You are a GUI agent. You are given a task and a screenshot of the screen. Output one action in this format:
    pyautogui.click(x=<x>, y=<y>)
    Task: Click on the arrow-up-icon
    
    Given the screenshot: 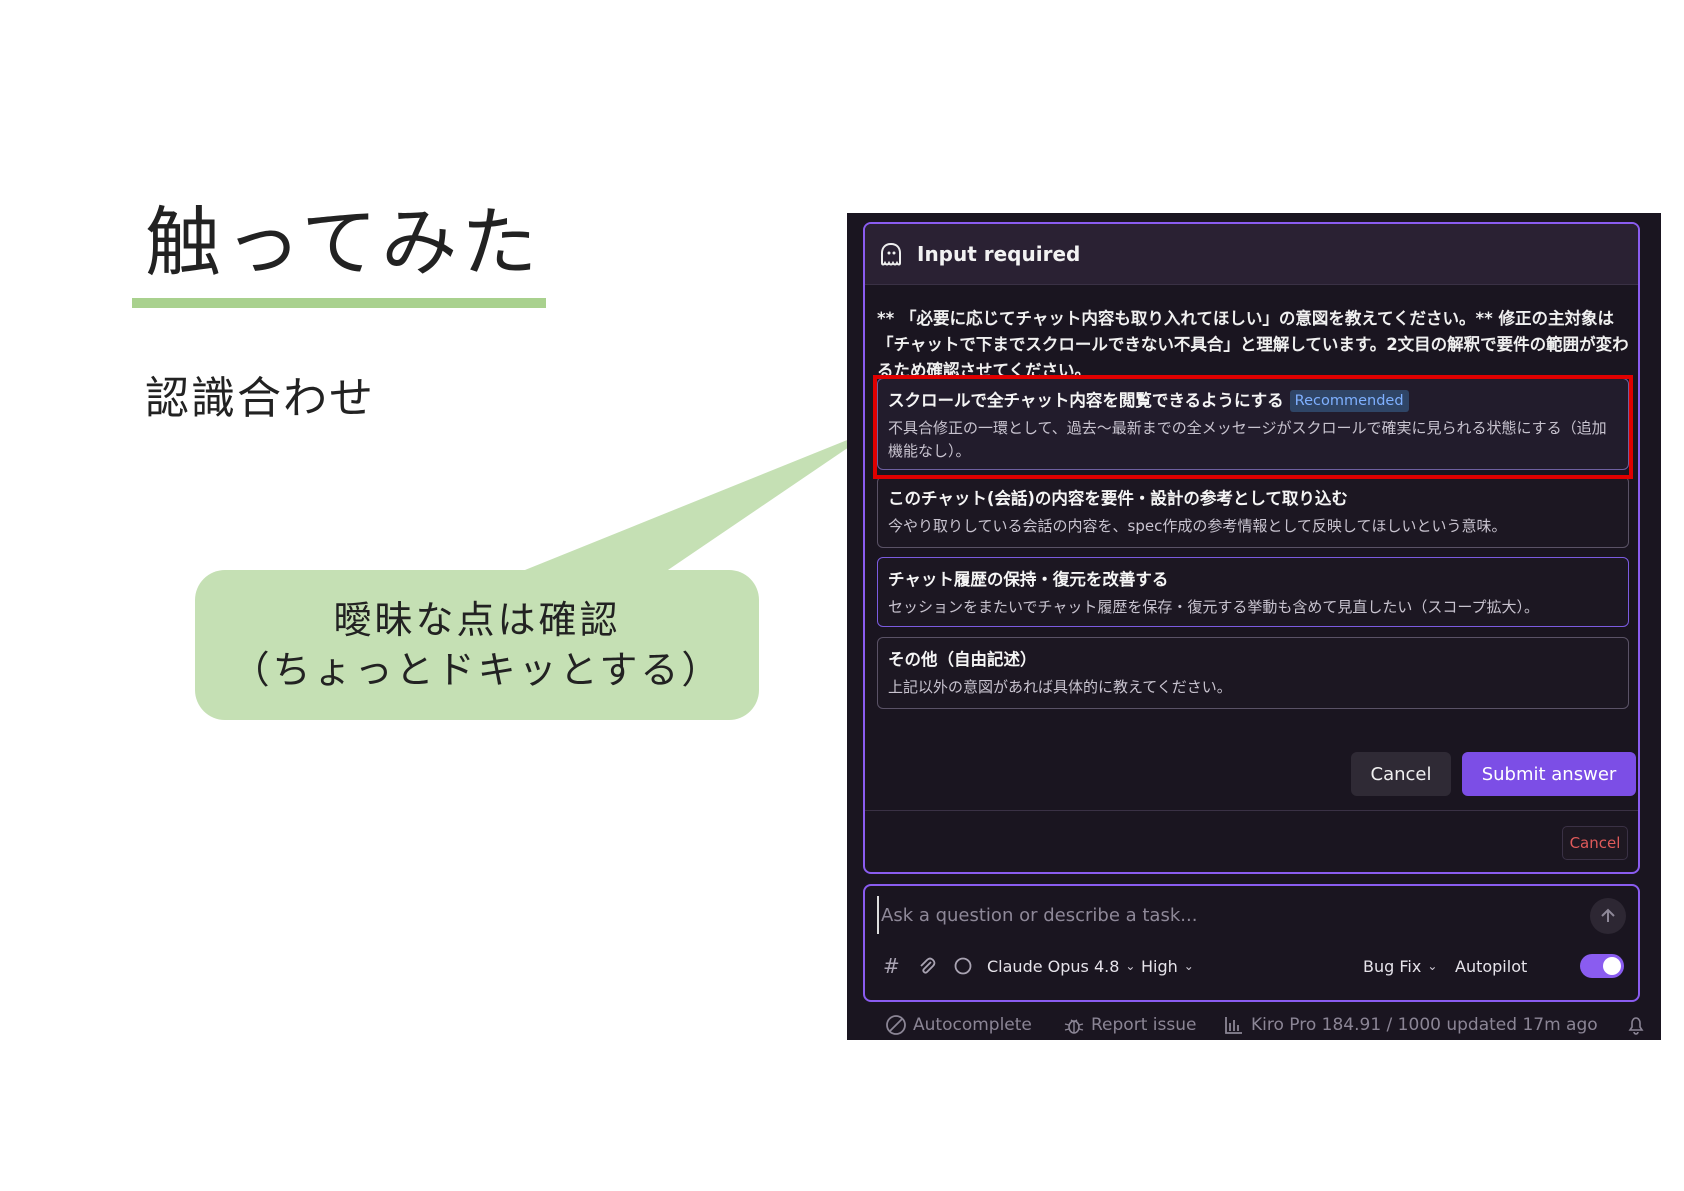 What is the action you would take?
    pyautogui.click(x=1608, y=915)
    